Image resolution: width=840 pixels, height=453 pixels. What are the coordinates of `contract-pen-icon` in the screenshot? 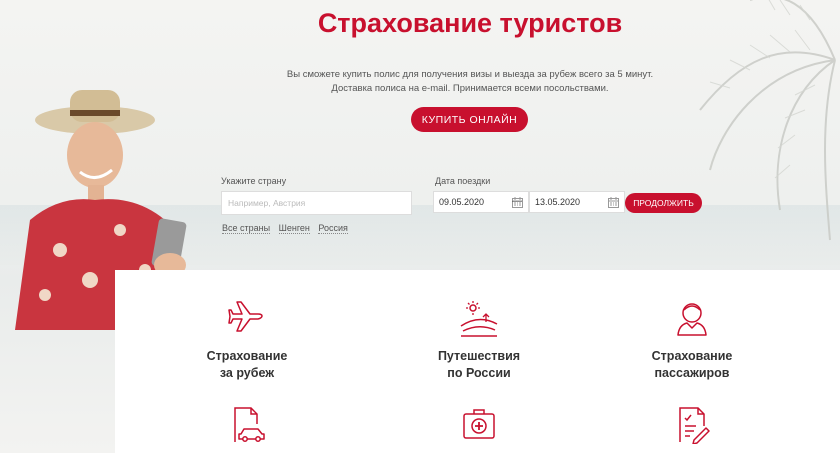 It's located at (694, 425).